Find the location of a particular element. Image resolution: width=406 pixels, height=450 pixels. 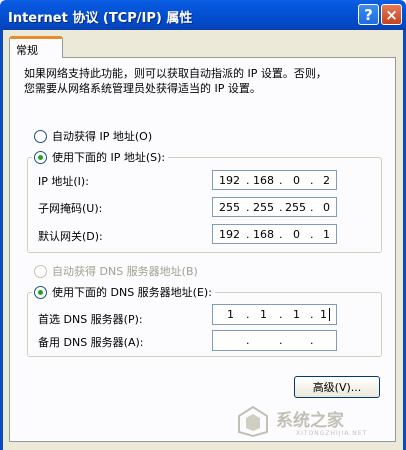

mask-octet-4: 0 is located at coordinates (326, 207).